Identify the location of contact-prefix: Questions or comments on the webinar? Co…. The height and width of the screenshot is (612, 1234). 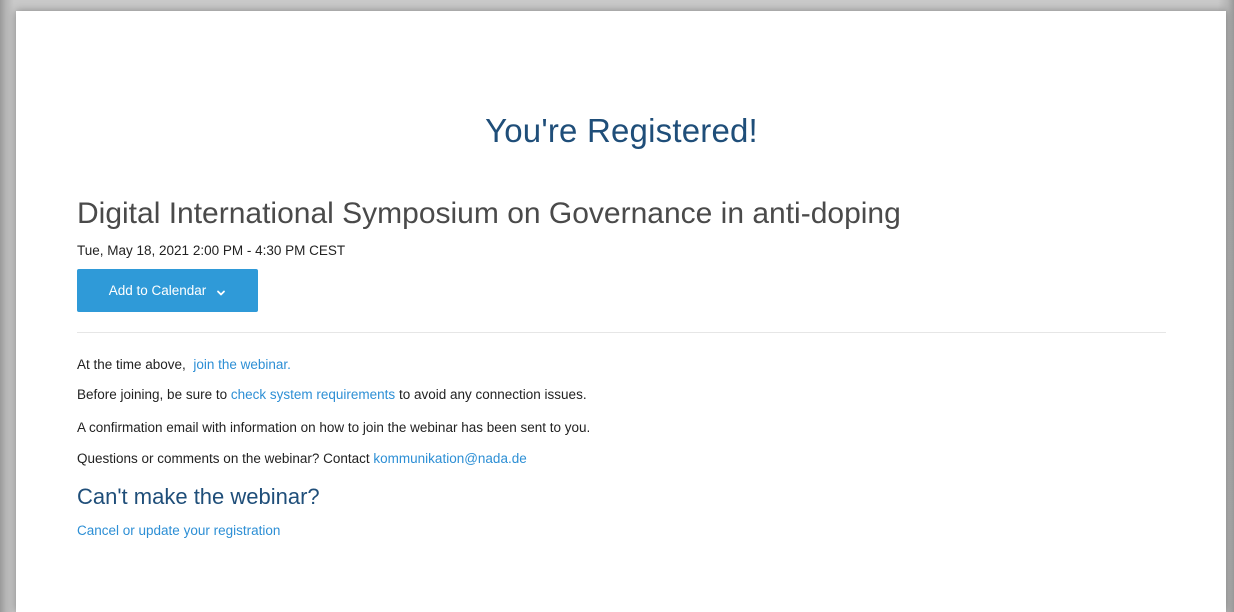
(223, 458).